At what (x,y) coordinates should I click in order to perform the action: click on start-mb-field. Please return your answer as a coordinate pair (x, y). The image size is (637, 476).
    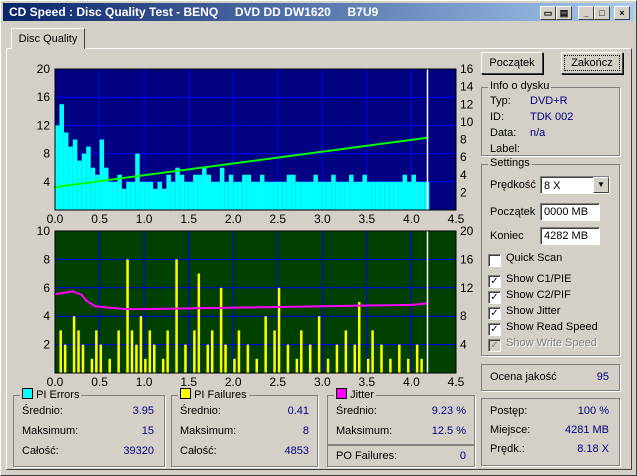
    Looking at the image, I should click on (570, 212).